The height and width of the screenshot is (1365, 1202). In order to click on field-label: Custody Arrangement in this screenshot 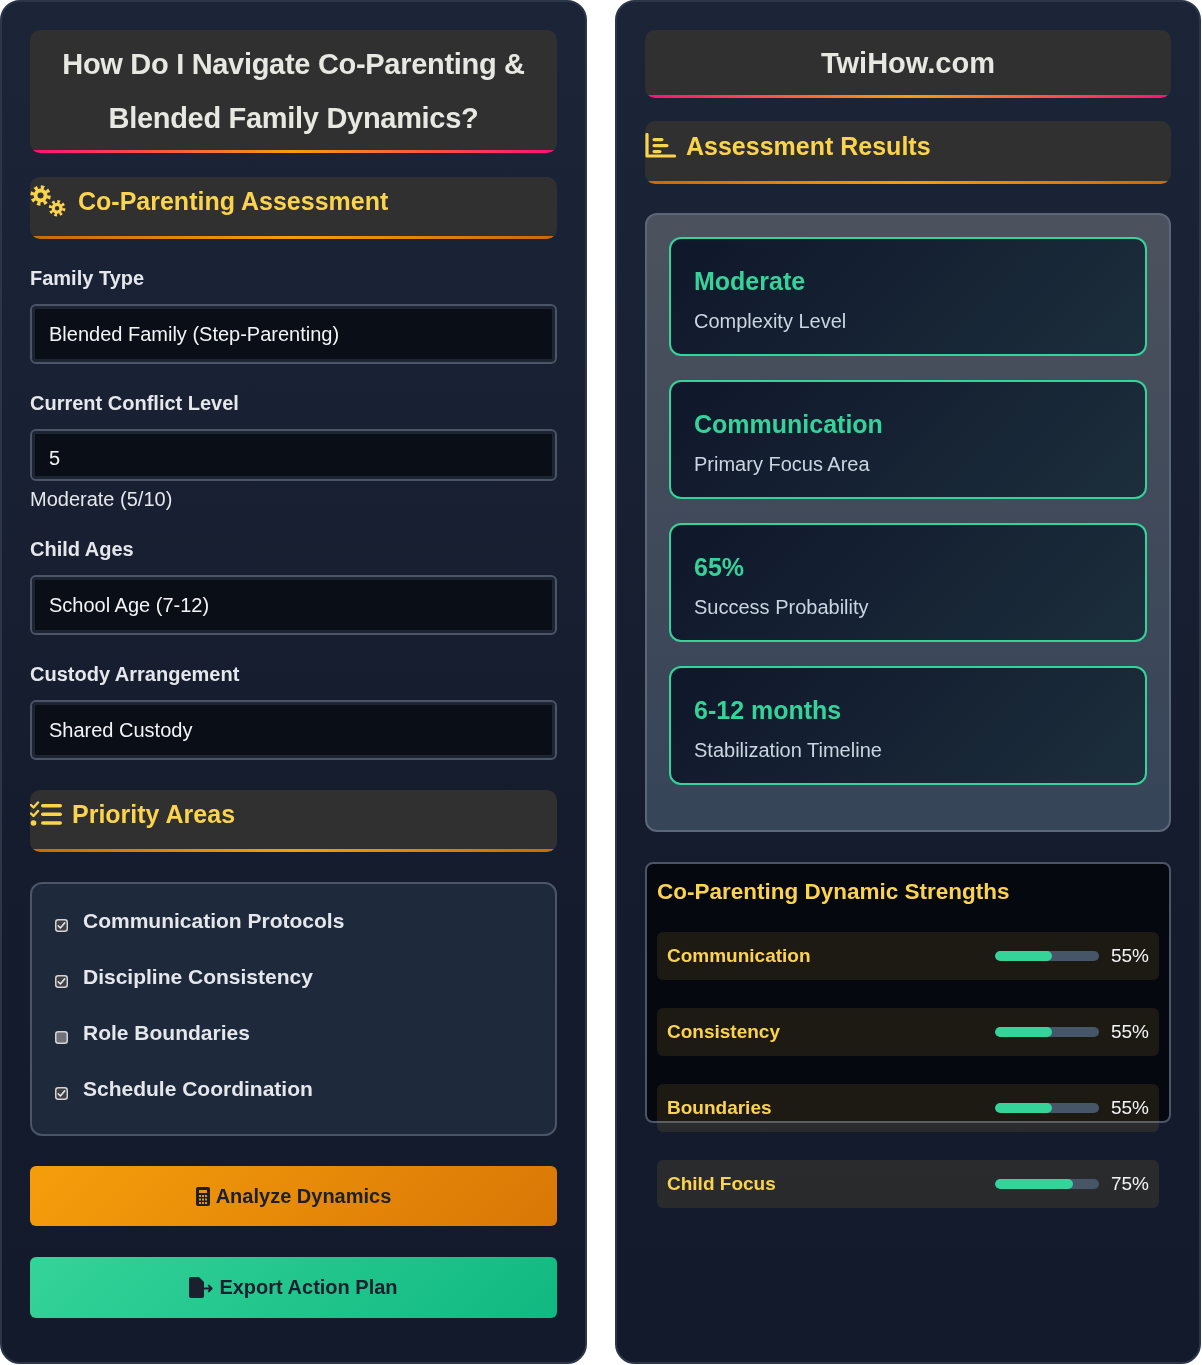, I will do `click(135, 674)`.